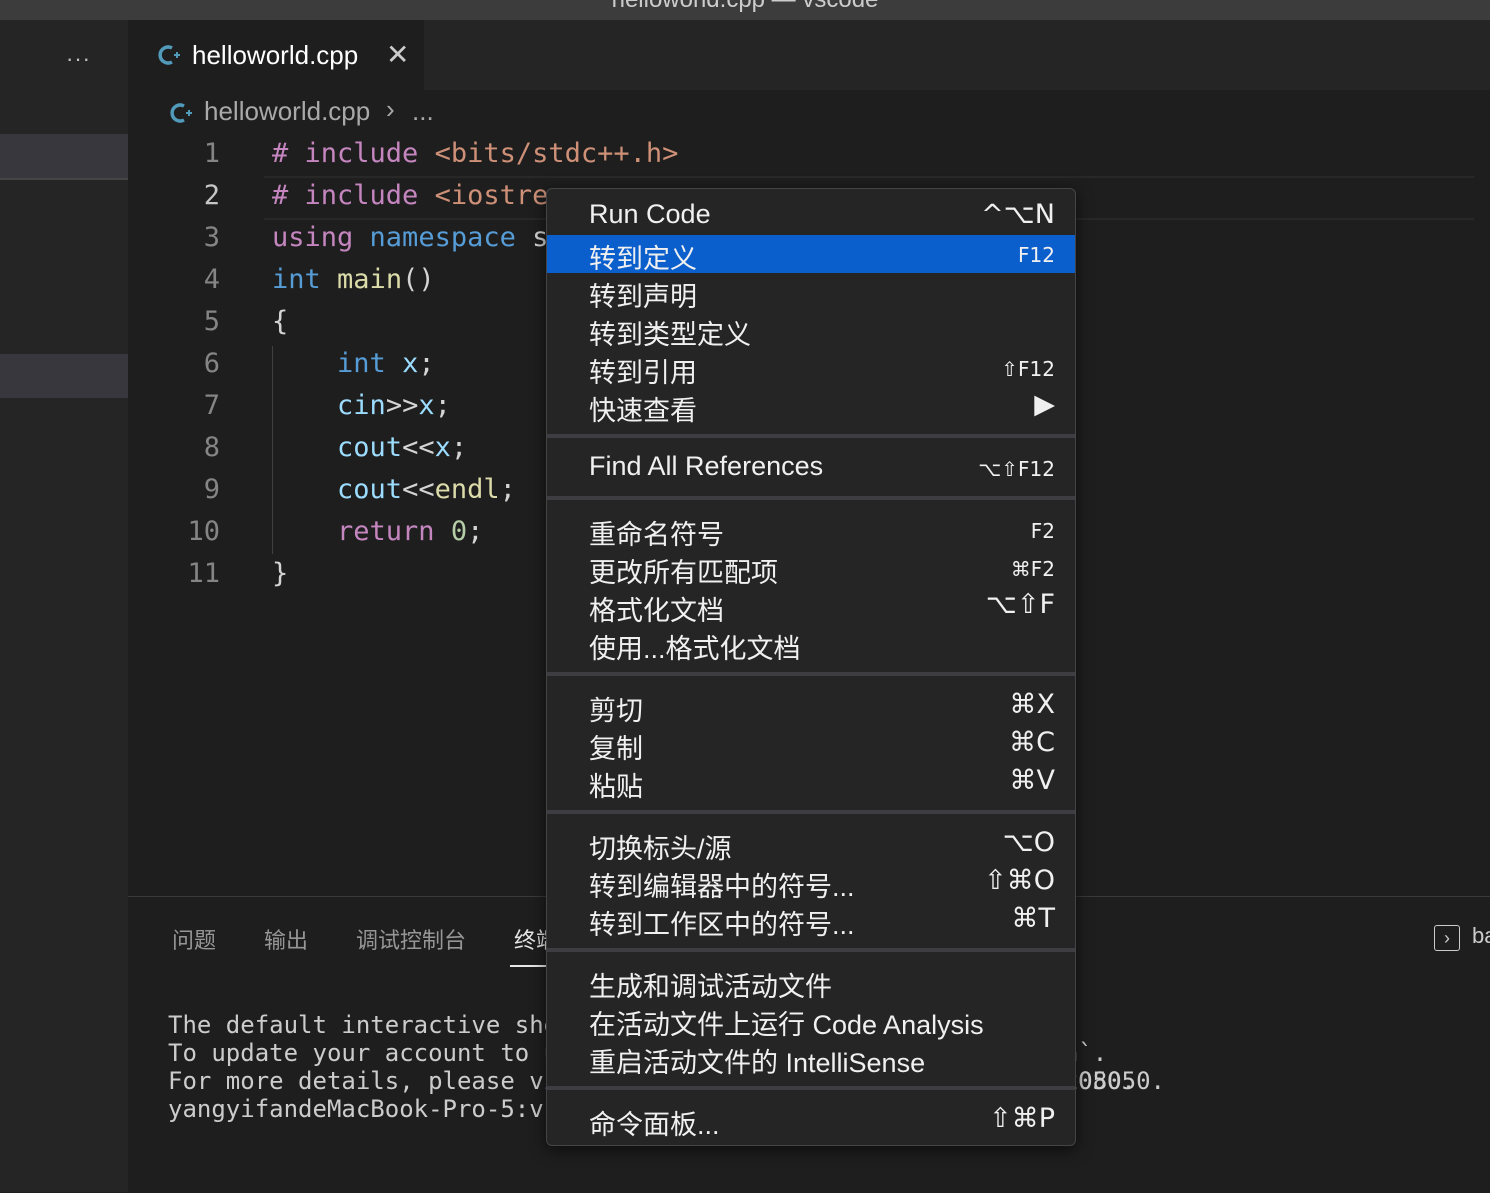 The image size is (1490, 1193). I want to click on shortcut: ⌥⇧F, so click(1020, 604).